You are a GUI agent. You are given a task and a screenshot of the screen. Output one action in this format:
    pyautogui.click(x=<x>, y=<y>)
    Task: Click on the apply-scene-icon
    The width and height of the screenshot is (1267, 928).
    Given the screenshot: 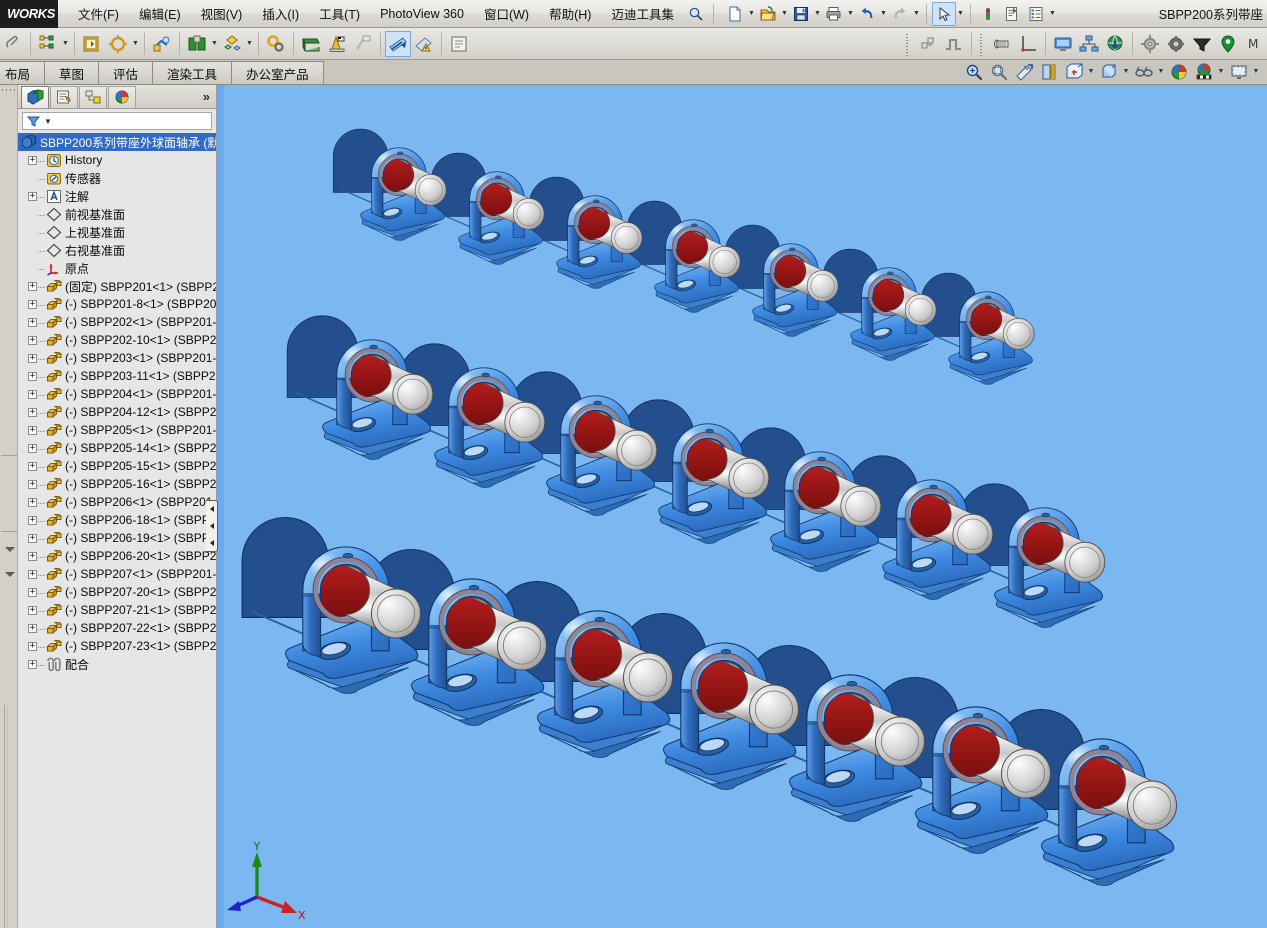 What is the action you would take?
    pyautogui.click(x=1203, y=71)
    